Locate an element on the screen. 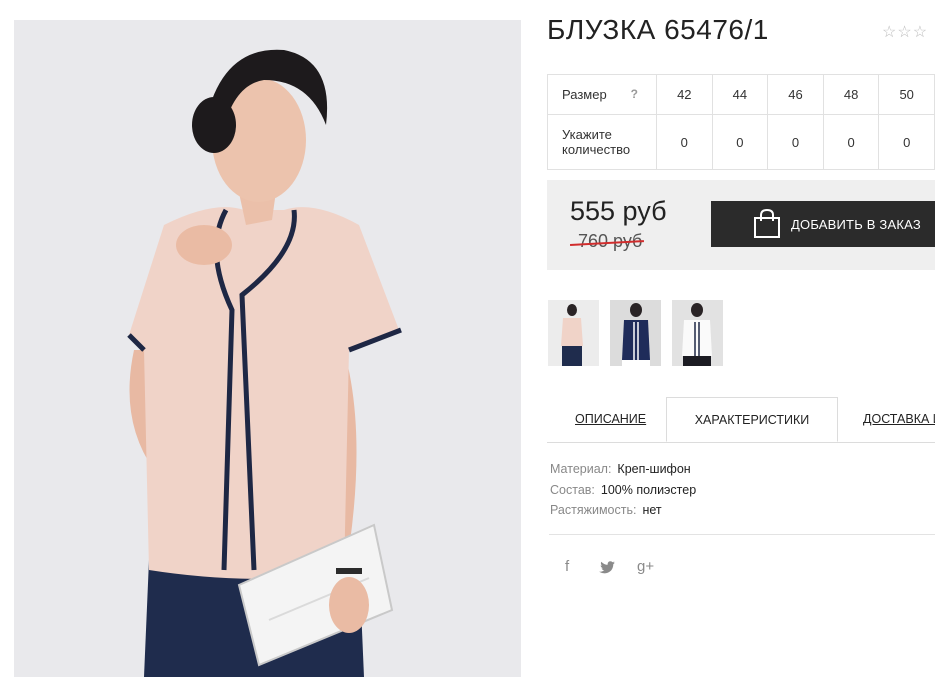 The width and height of the screenshot is (935, 677). add-to-order-button: ДОБАВИТЬ В ЗАКАЗ is located at coordinates (823, 224).